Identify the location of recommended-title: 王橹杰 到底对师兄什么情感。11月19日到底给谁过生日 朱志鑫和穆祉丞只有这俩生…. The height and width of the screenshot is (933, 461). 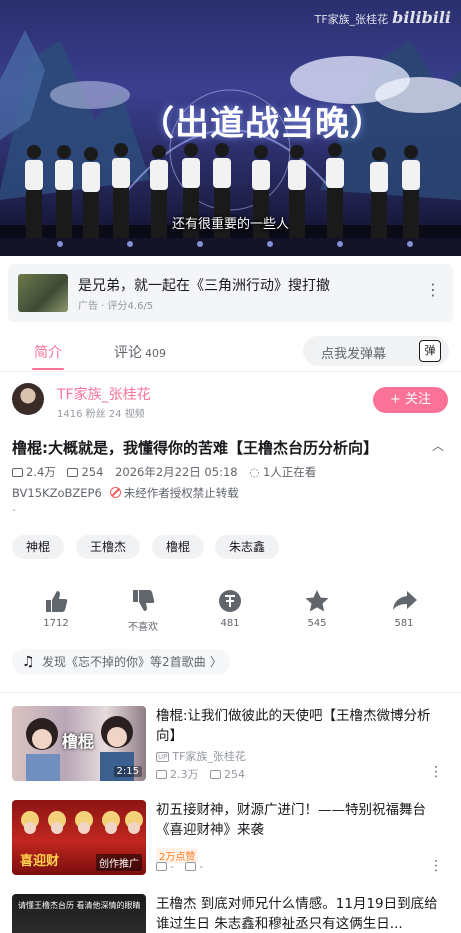
(297, 914).